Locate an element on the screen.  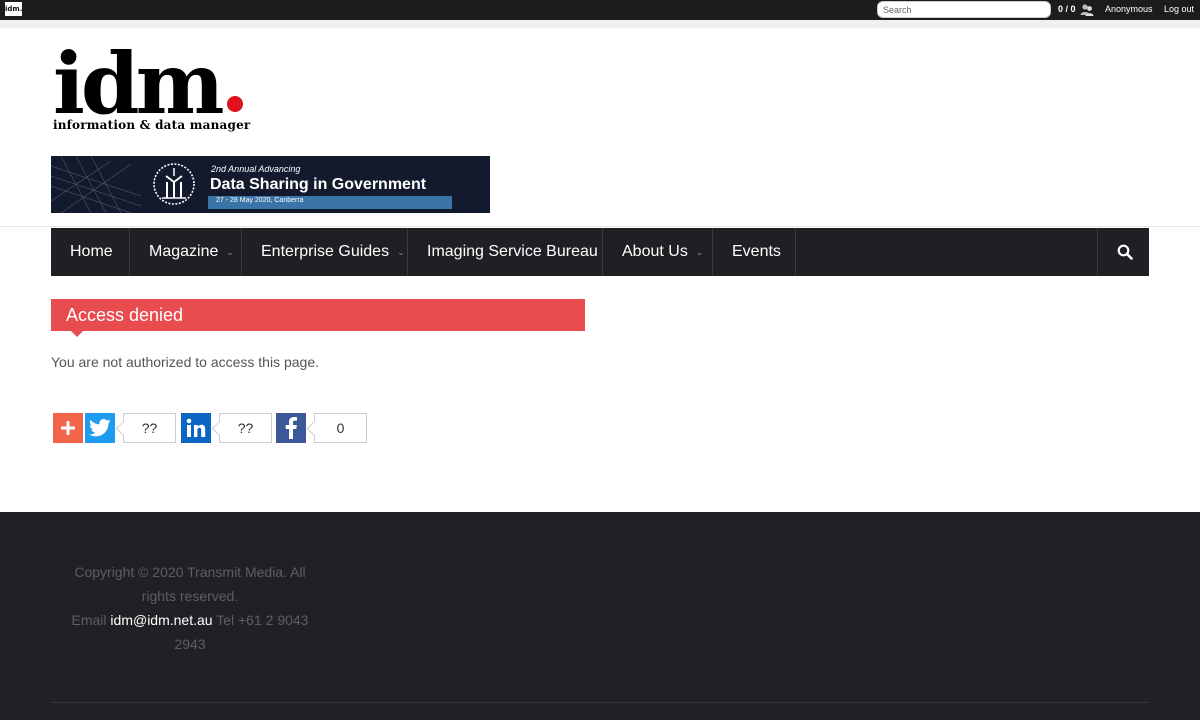
search-icon is located at coordinates (1125, 252).